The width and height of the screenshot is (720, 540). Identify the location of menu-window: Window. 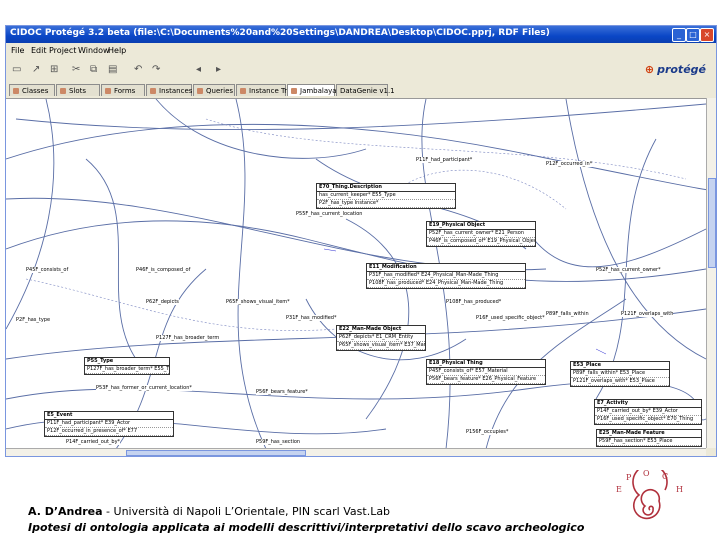
(94, 50).